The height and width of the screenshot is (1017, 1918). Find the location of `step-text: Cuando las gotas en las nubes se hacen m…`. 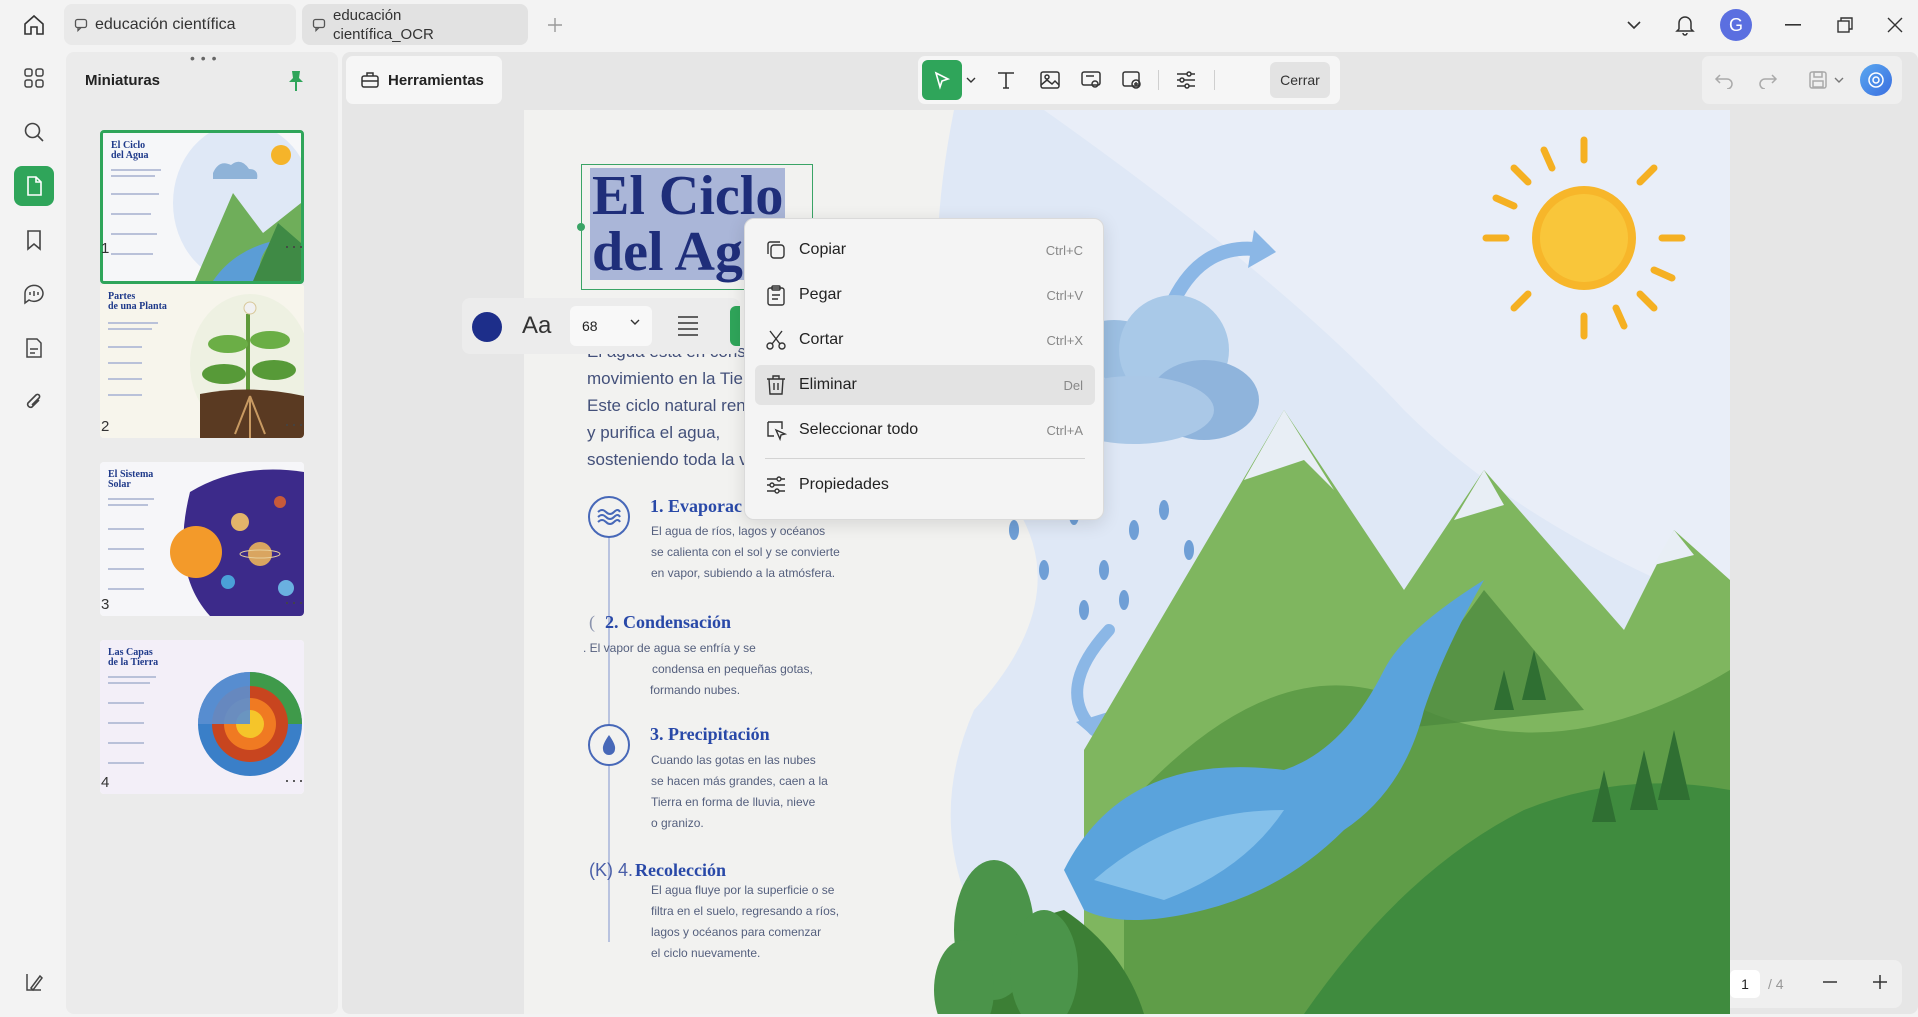

step-text: Cuando las gotas en las nubes se hacen m… is located at coordinates (739, 792).